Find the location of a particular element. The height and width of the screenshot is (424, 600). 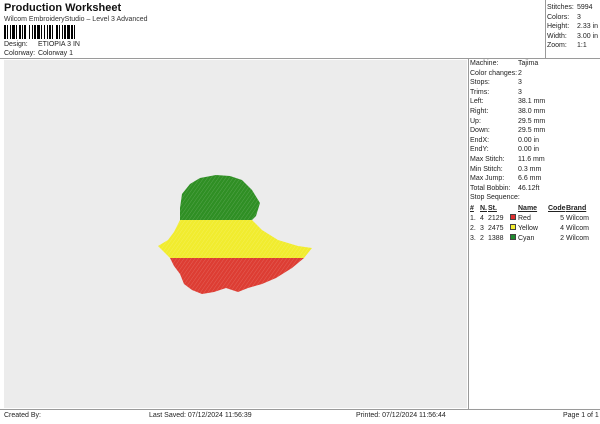

barcode is located at coordinates (54, 32).